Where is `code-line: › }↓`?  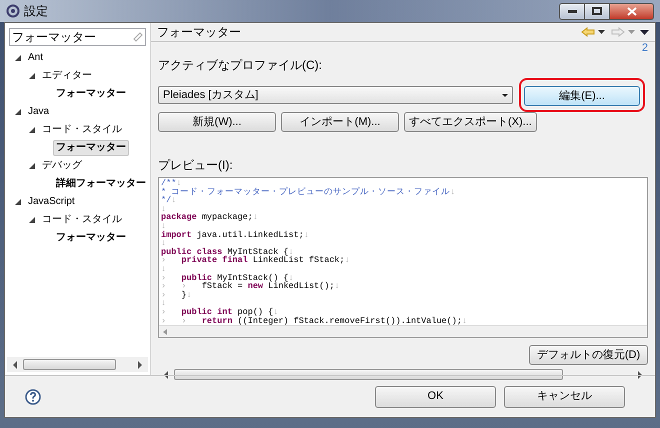
code-line: › }↓ is located at coordinates (177, 295).